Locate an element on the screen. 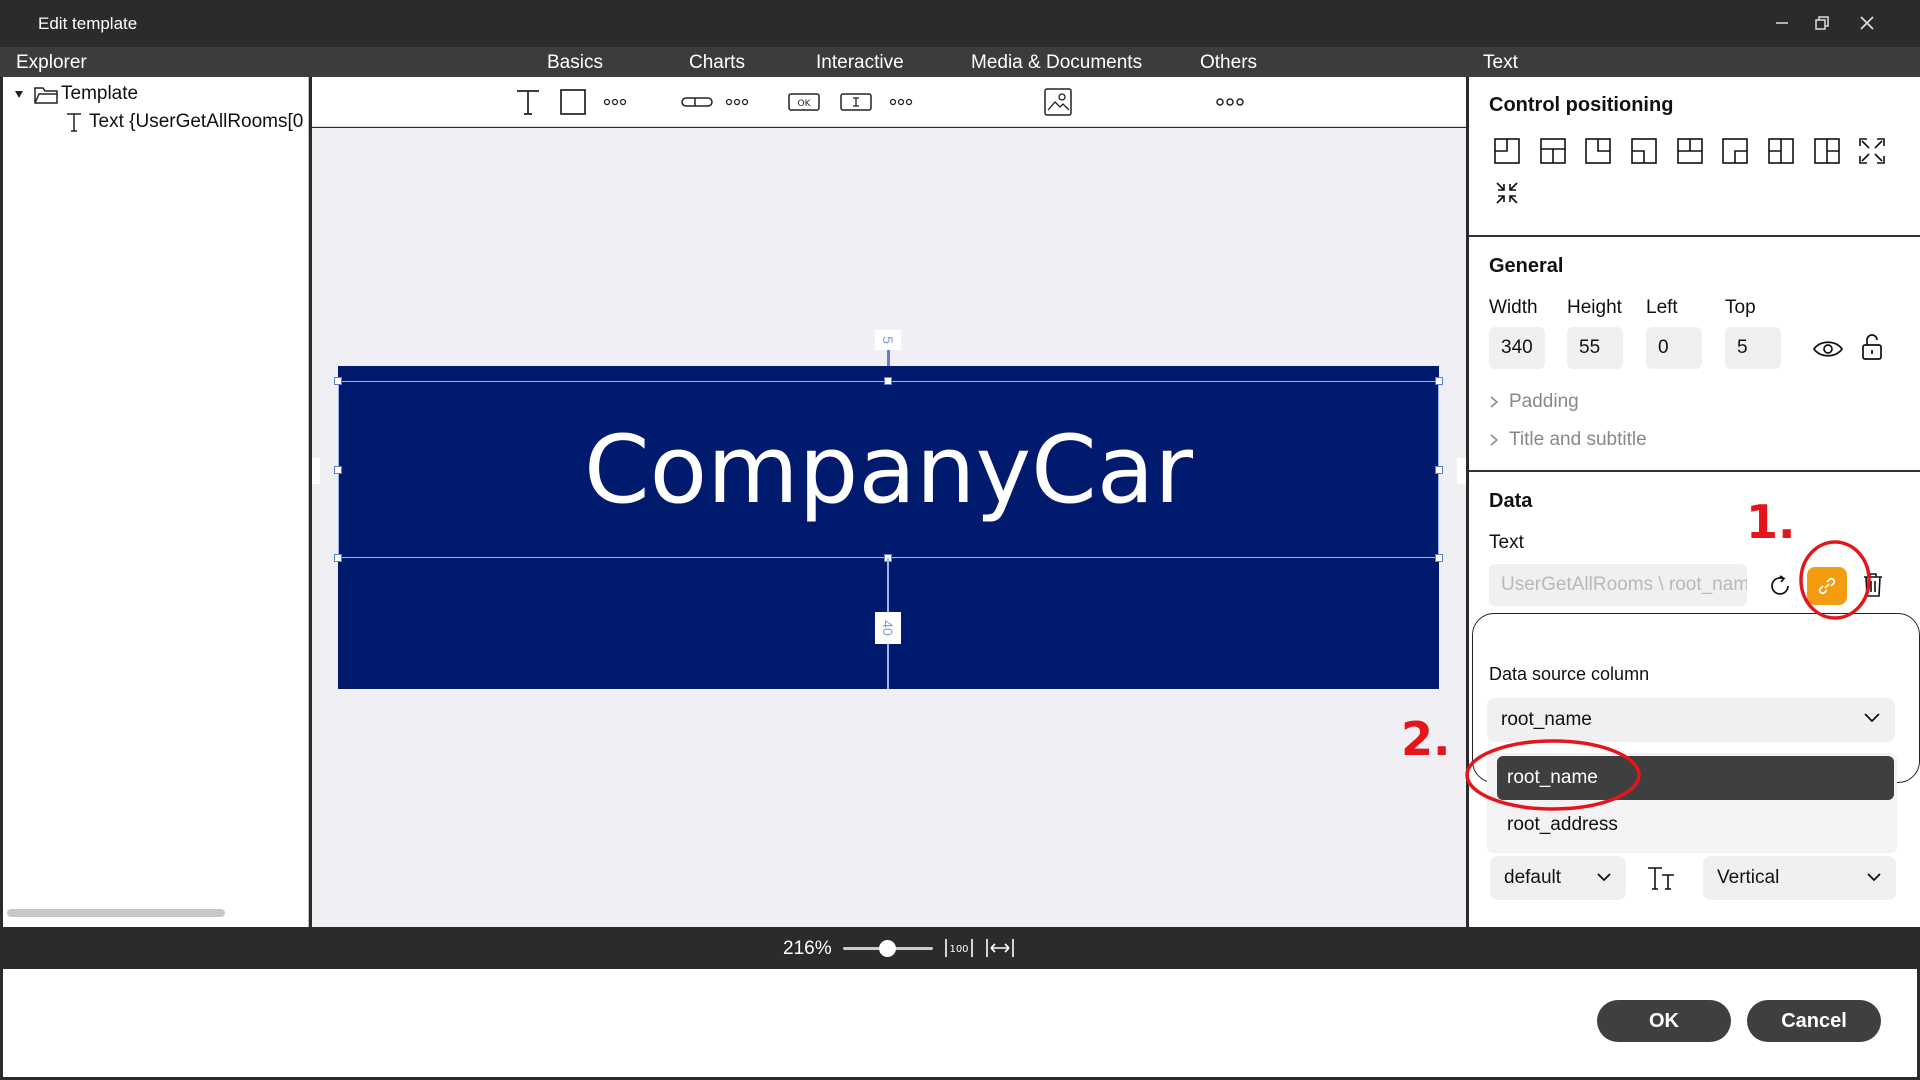  tree-item-text: Text {UserGetAllRooms[0 is located at coordinates (184, 122).